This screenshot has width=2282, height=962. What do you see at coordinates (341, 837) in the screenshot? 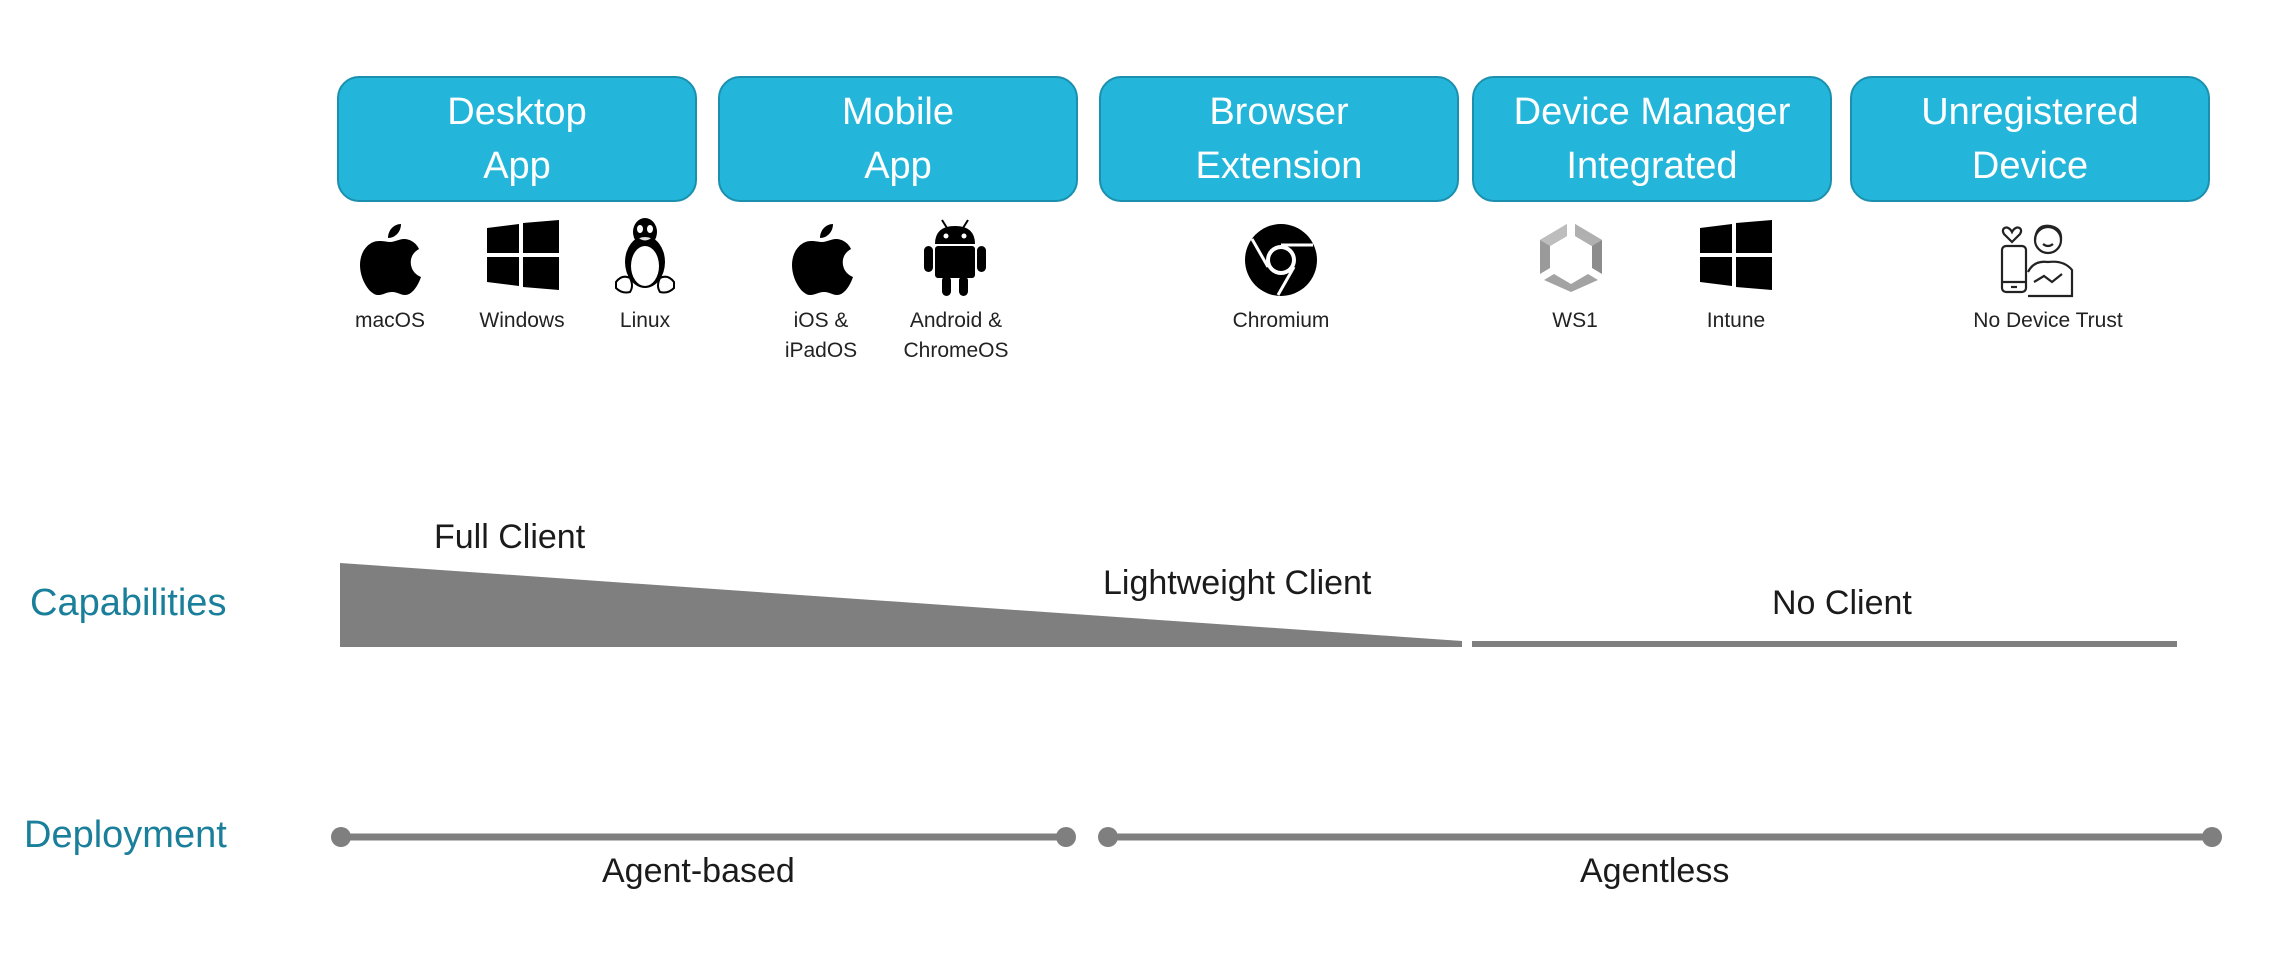
I see `agent-based-start-dot` at bounding box center [341, 837].